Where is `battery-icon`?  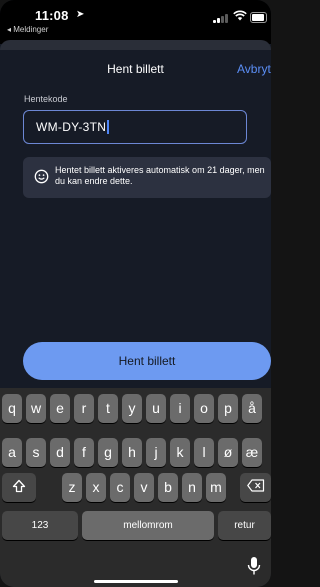 battery-icon is located at coordinates (258, 17).